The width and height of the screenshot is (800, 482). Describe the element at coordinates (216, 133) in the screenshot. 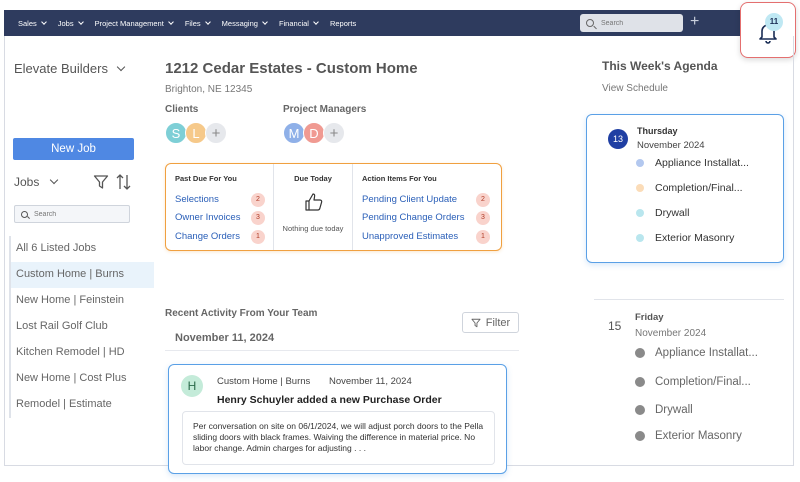

I see `add-client-button: +` at that location.